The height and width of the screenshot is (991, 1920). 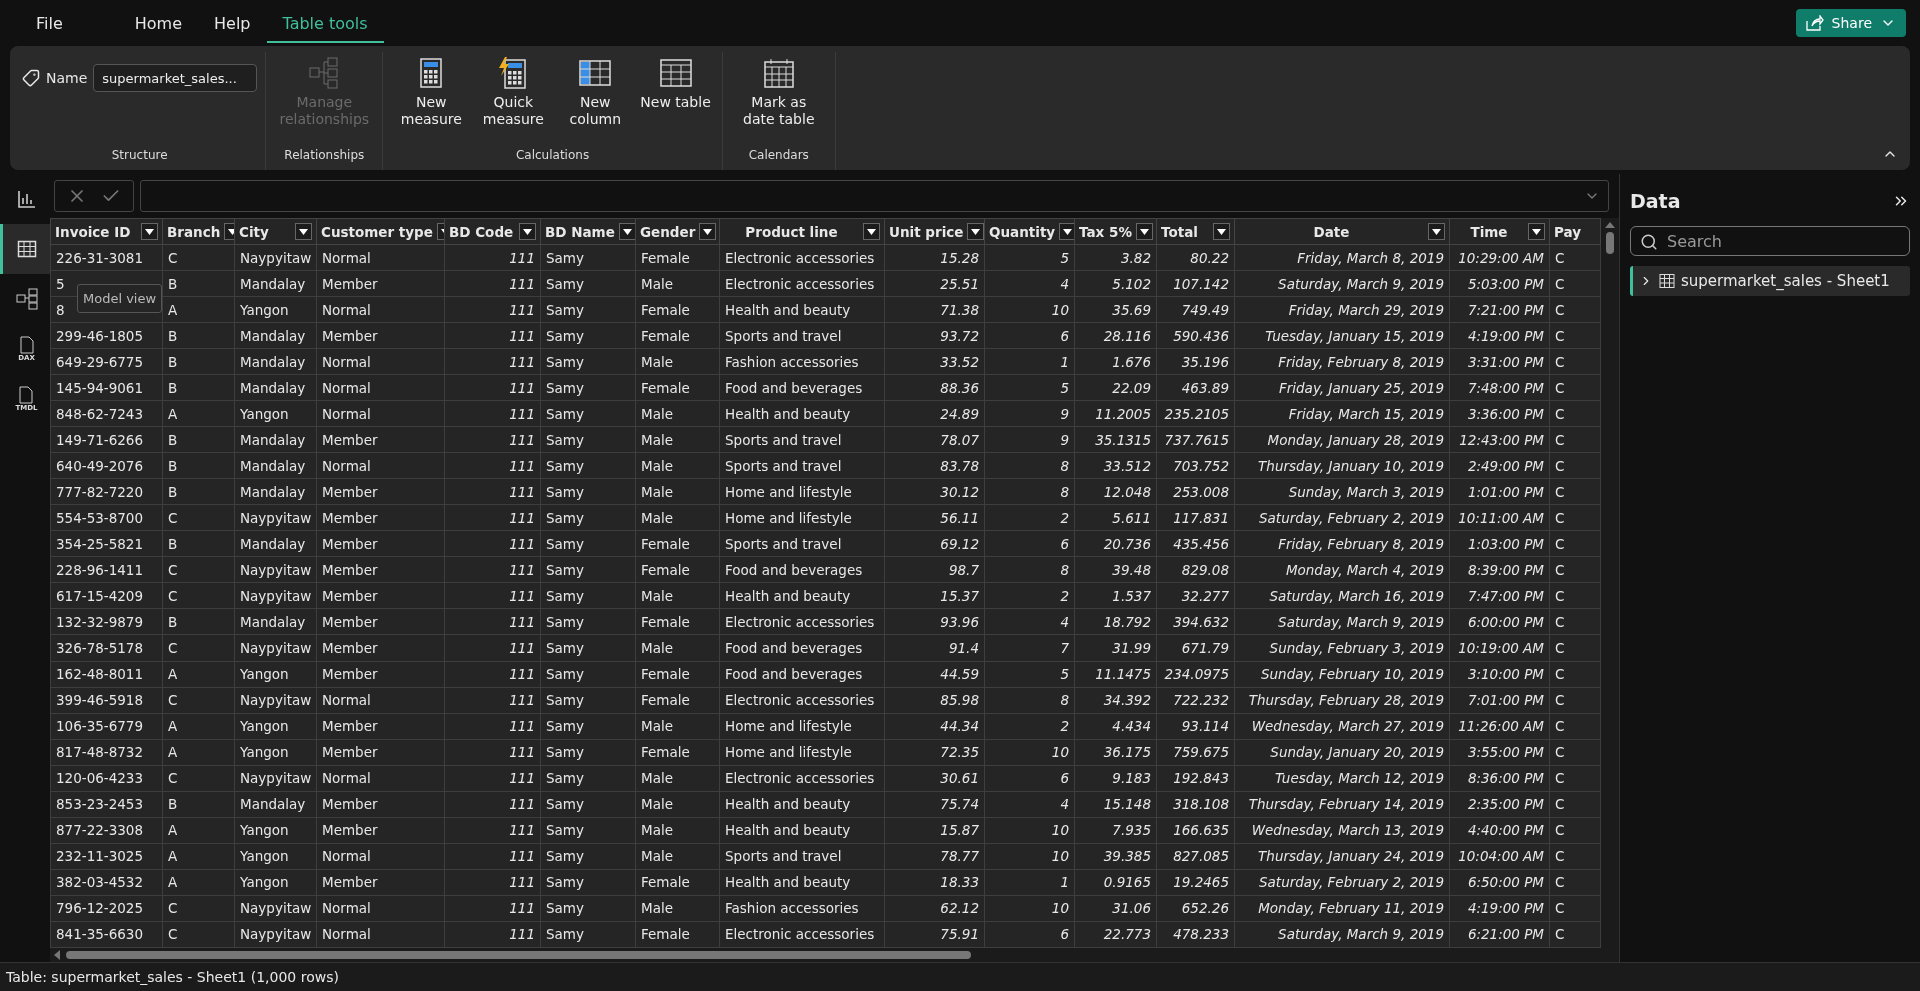 I want to click on menu-tab: Home, so click(x=158, y=23).